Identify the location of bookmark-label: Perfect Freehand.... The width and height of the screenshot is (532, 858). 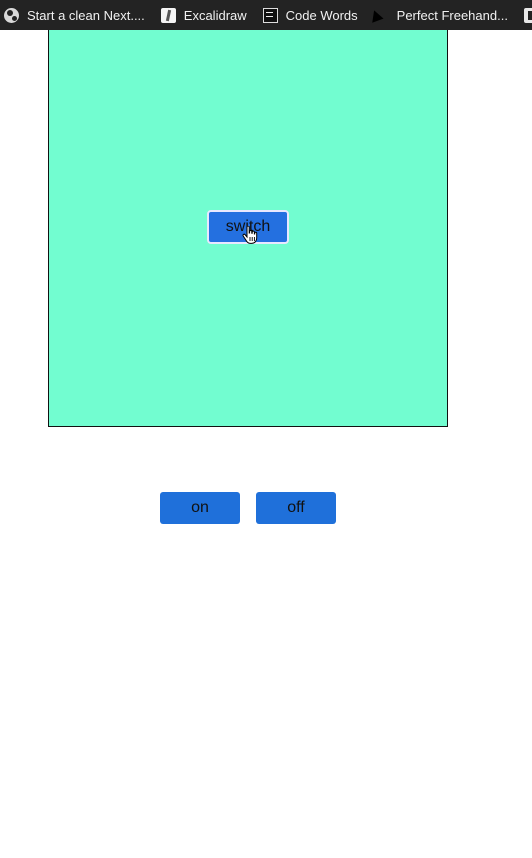
(452, 15).